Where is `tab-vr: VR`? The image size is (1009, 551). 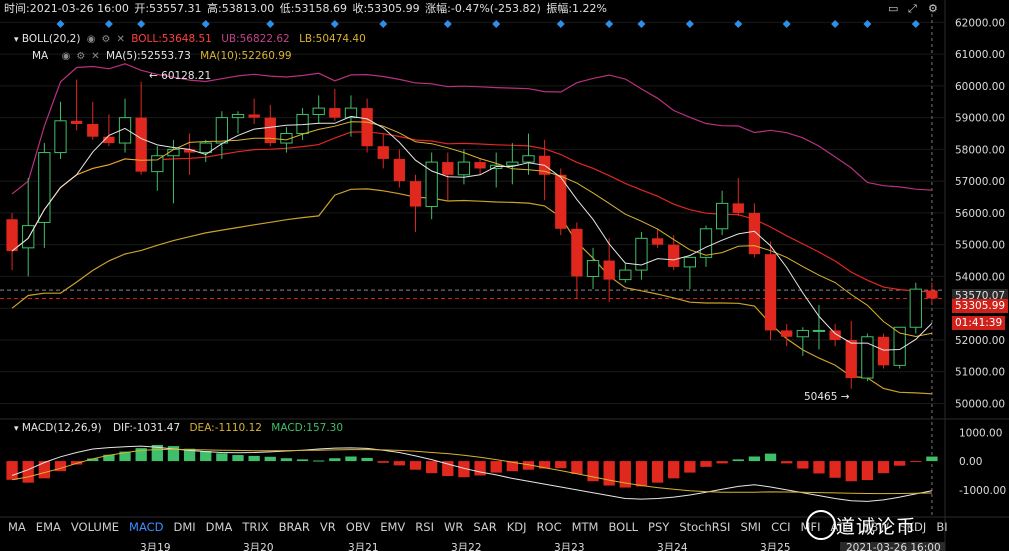 tab-vr: VR is located at coordinates (328, 527).